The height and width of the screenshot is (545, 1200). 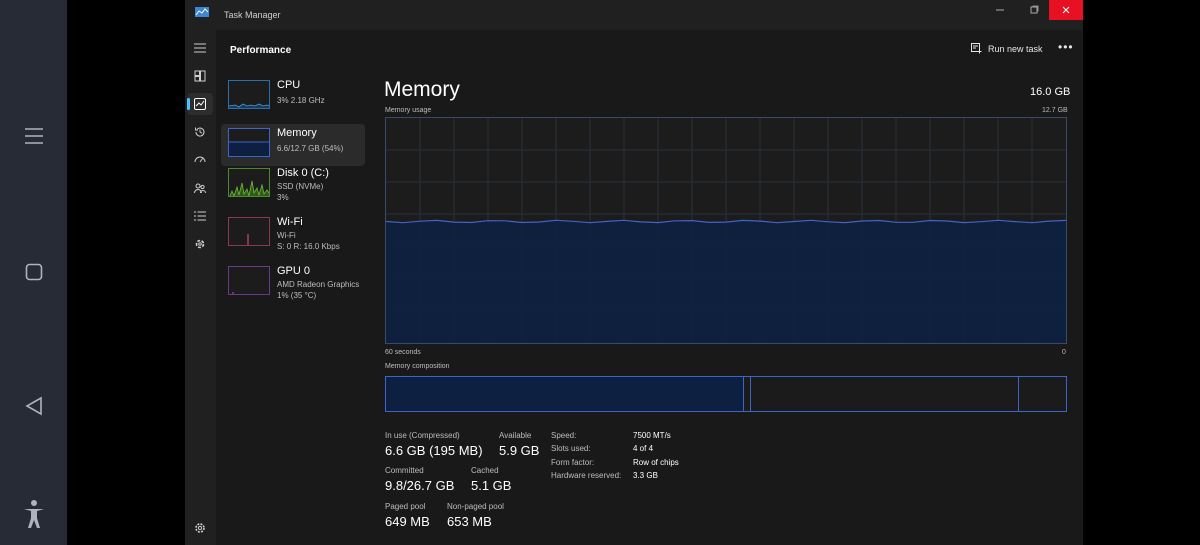 What do you see at coordinates (417, 366) in the screenshot?
I see `memory-composition-label: Memory composition` at bounding box center [417, 366].